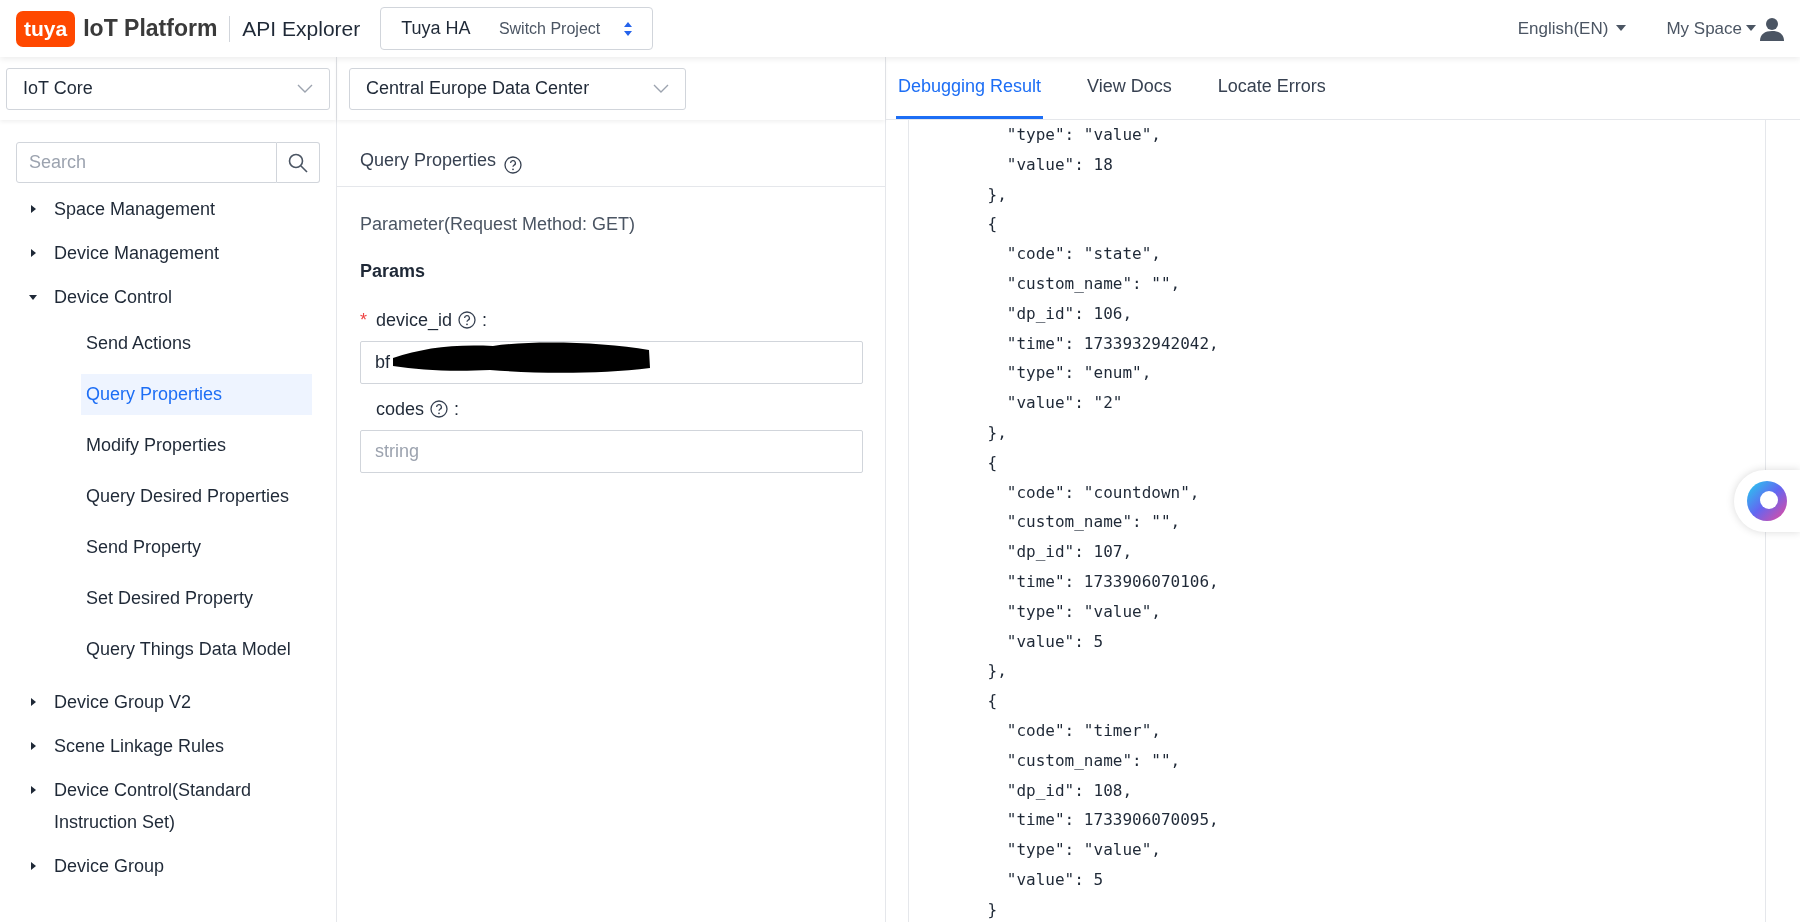 The width and height of the screenshot is (1800, 922). I want to click on code-line: "time": 1733906070095,, so click(1112, 820).